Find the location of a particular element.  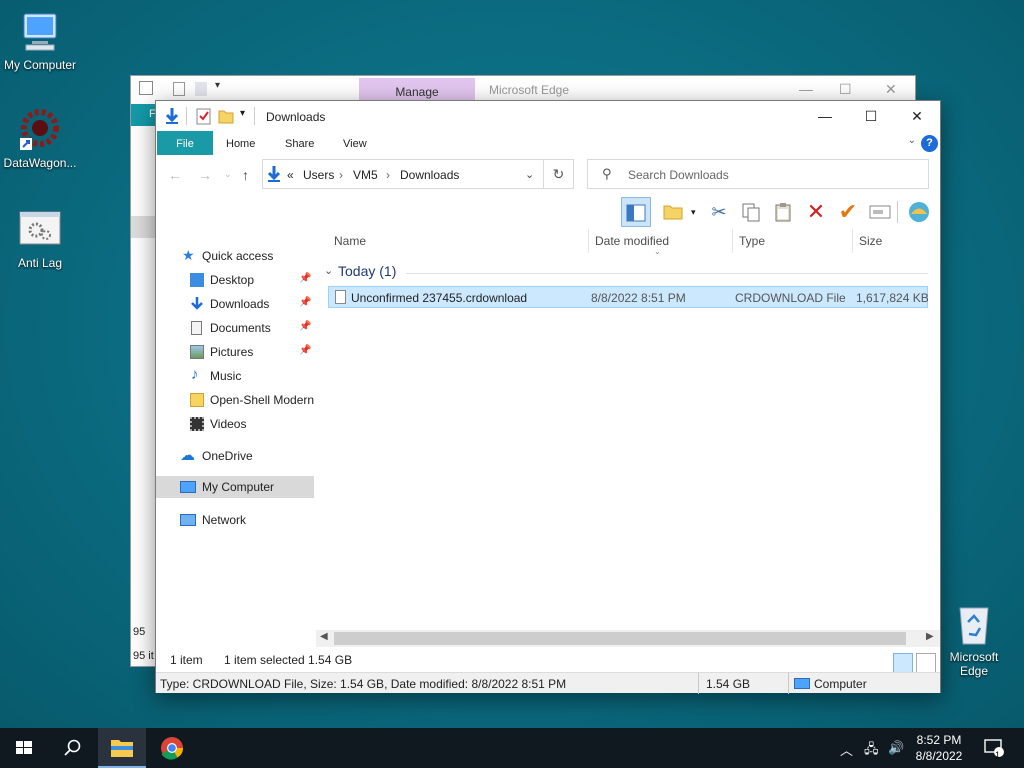

properties-check-icon: ✔ is located at coordinates (848, 212).